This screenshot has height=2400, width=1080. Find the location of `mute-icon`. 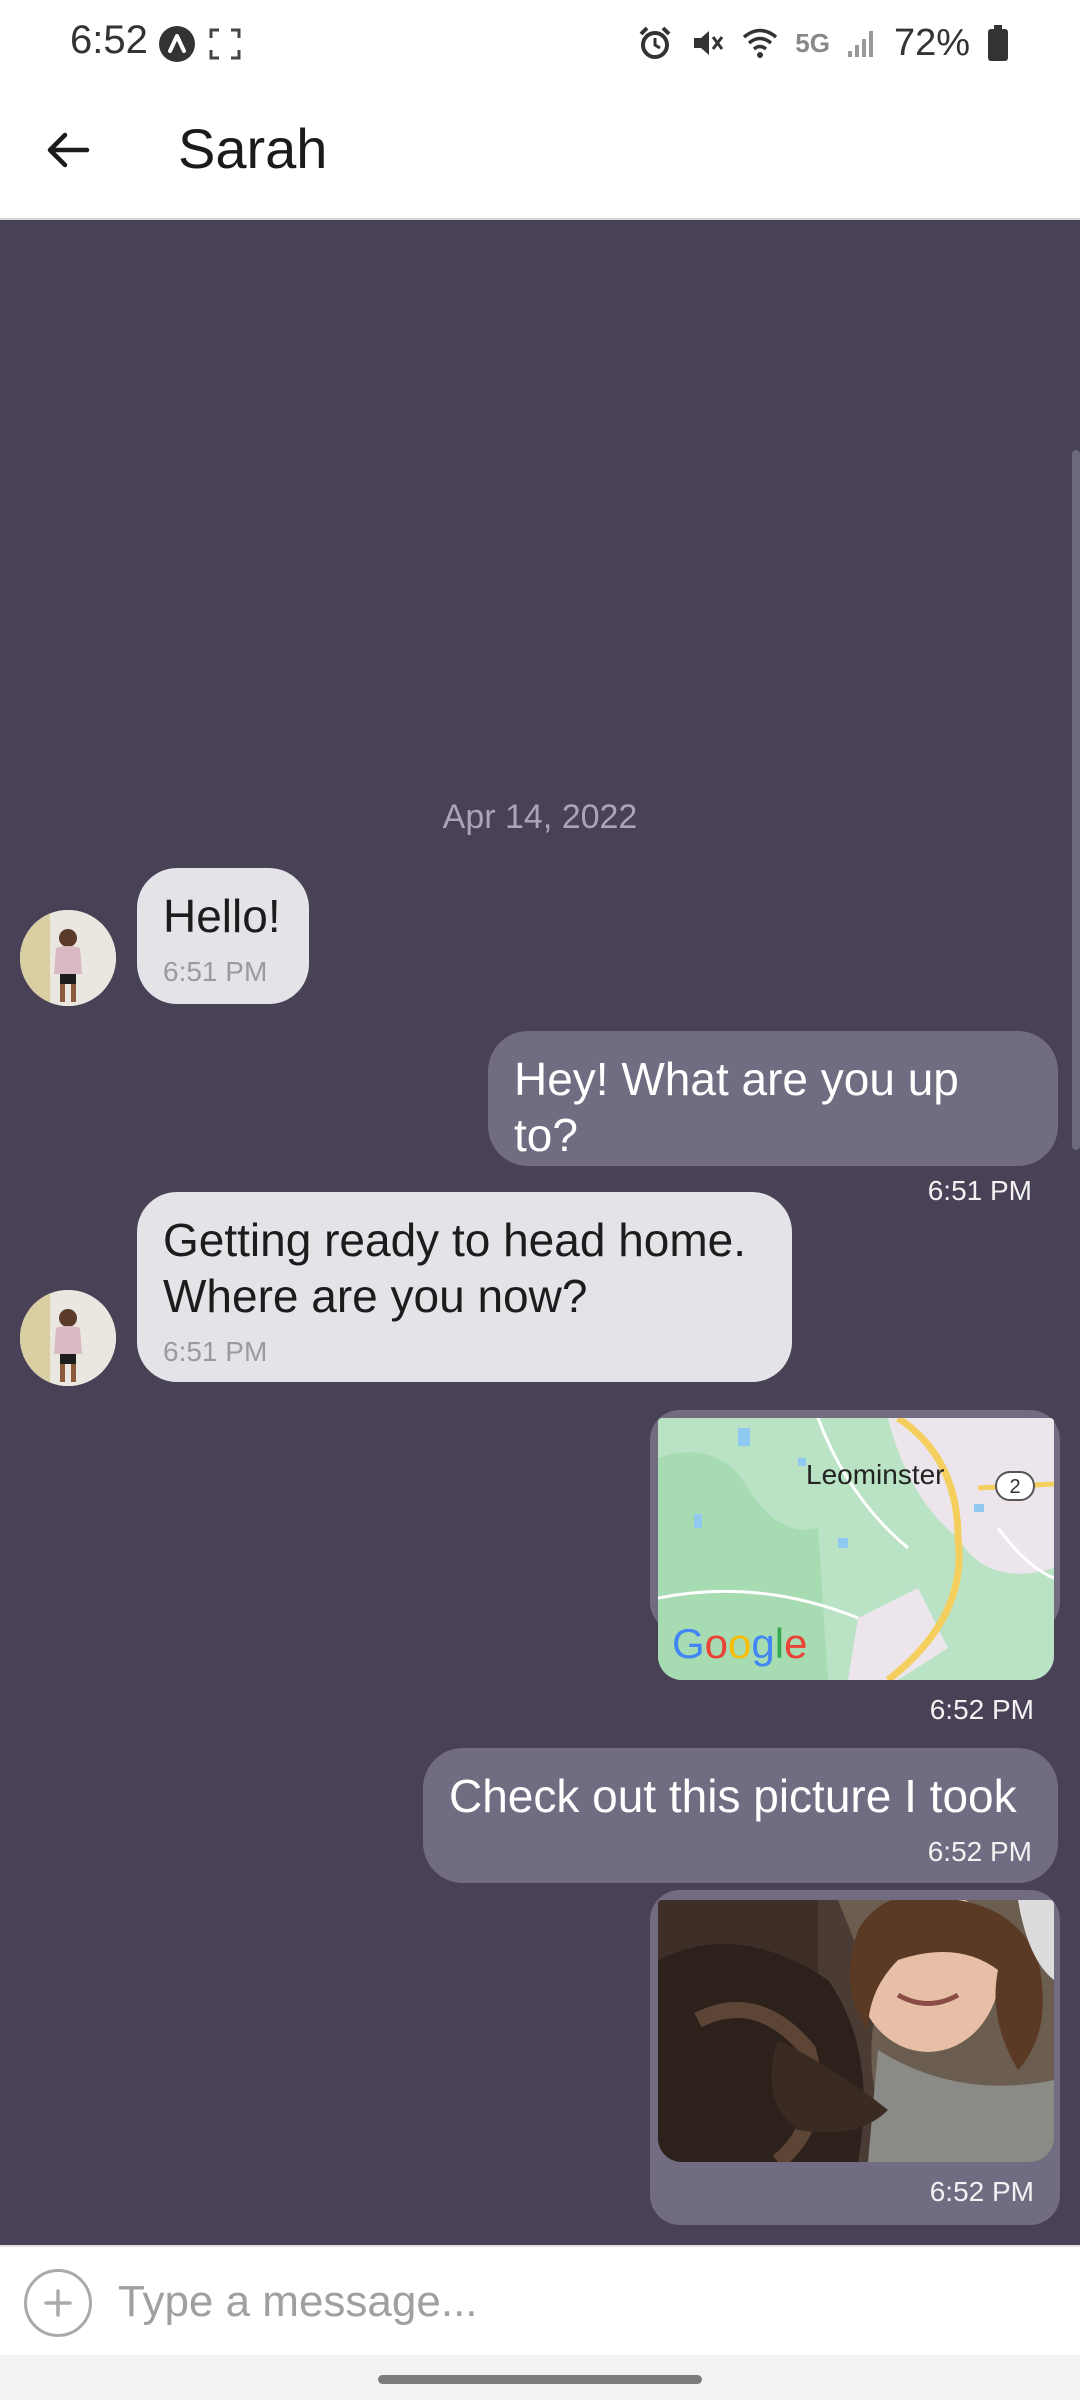

mute-icon is located at coordinates (709, 43).